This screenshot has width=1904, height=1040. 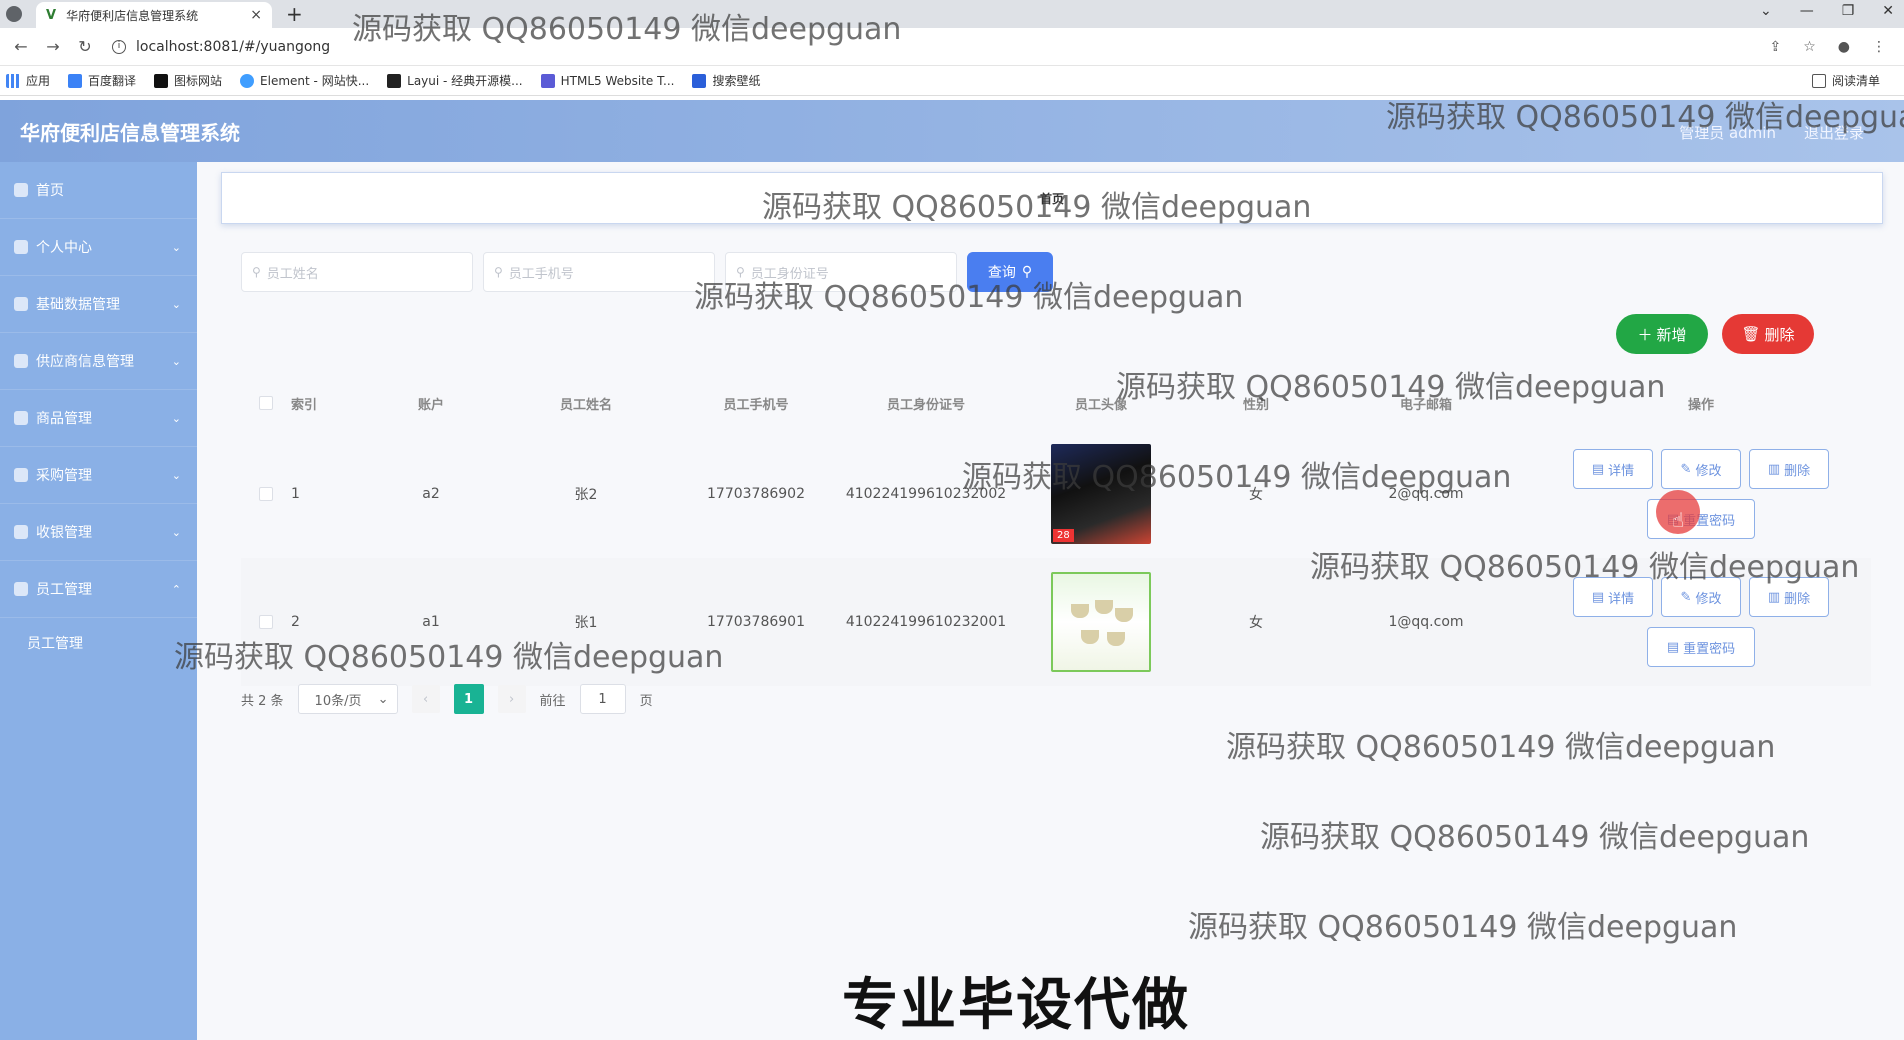 What do you see at coordinates (425, 699) in the screenshot?
I see `prev-page-button: ‹` at bounding box center [425, 699].